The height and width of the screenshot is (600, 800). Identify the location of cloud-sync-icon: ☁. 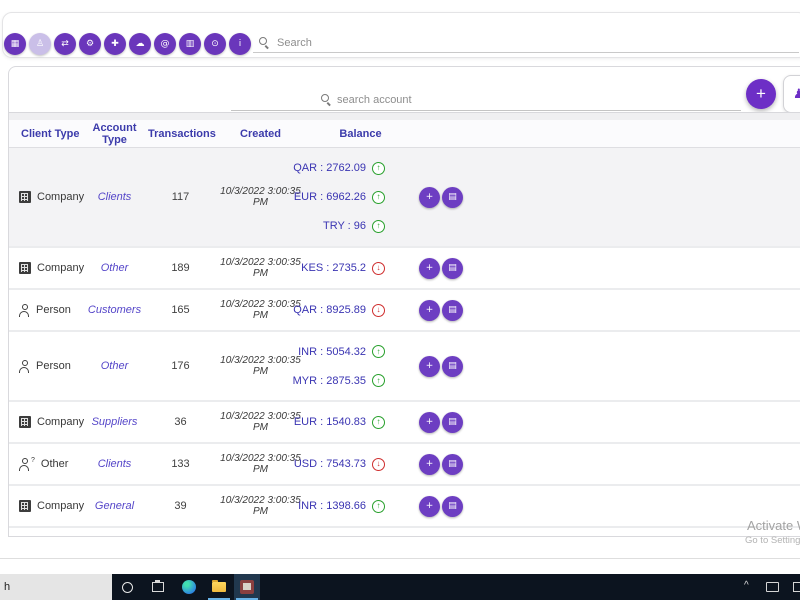
(140, 43).